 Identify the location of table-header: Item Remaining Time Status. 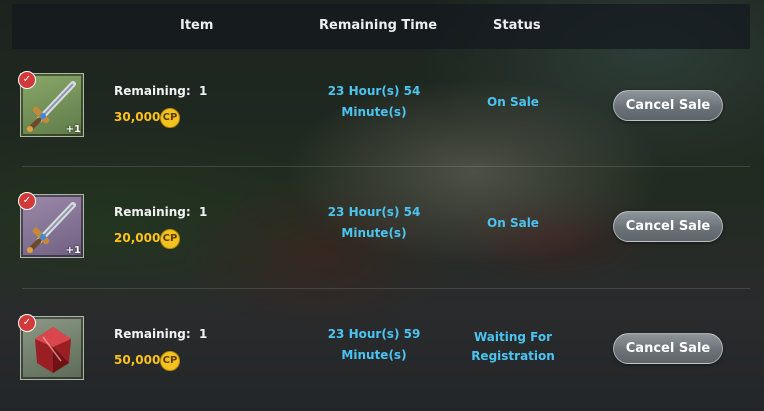
(381, 26).